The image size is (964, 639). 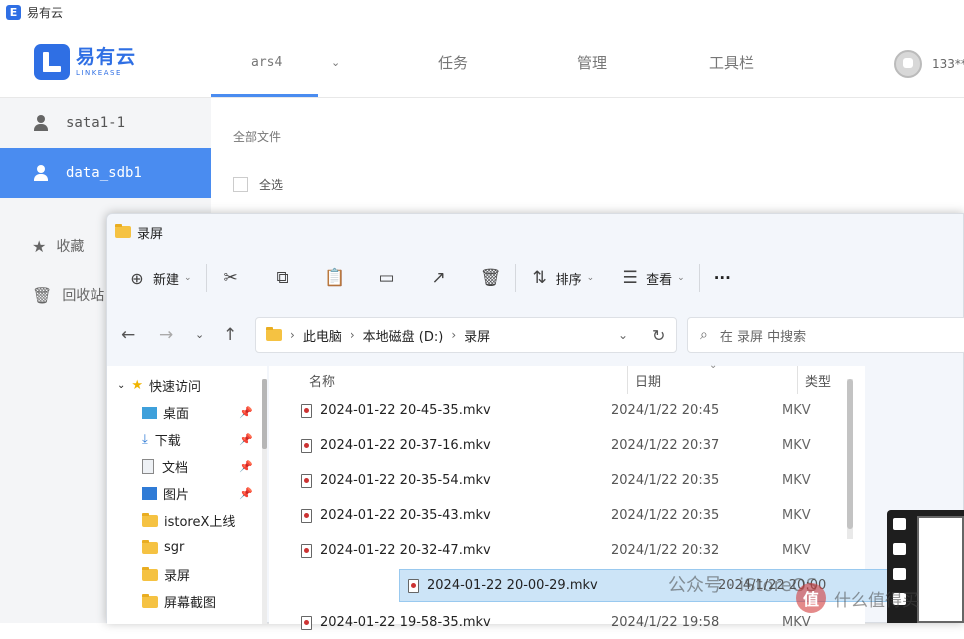 I want to click on sort-button: ⇅ 排序 ⌄, so click(x=562, y=278).